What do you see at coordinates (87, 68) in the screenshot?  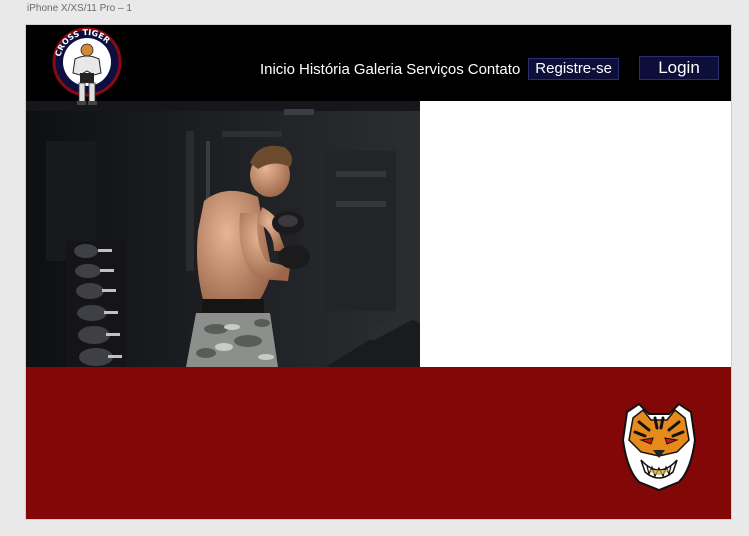 I see `cross-tiger-logo: CROSS TIGER` at bounding box center [87, 68].